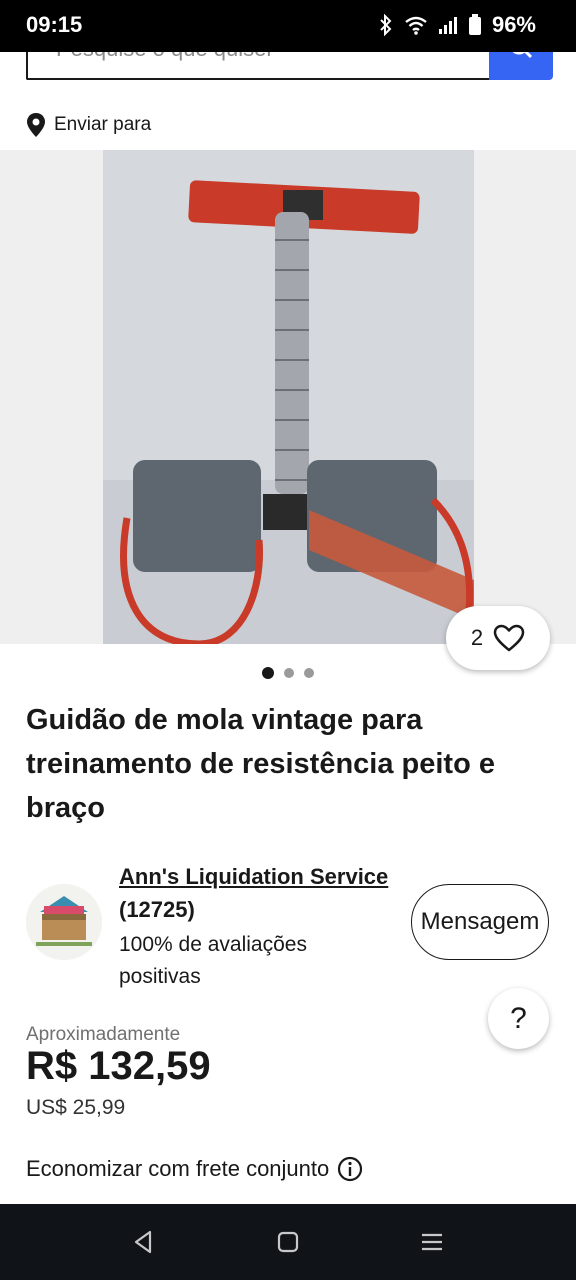 Image resolution: width=576 pixels, height=1280 pixels. I want to click on status-bar: 09:15 96%, so click(288, 26).